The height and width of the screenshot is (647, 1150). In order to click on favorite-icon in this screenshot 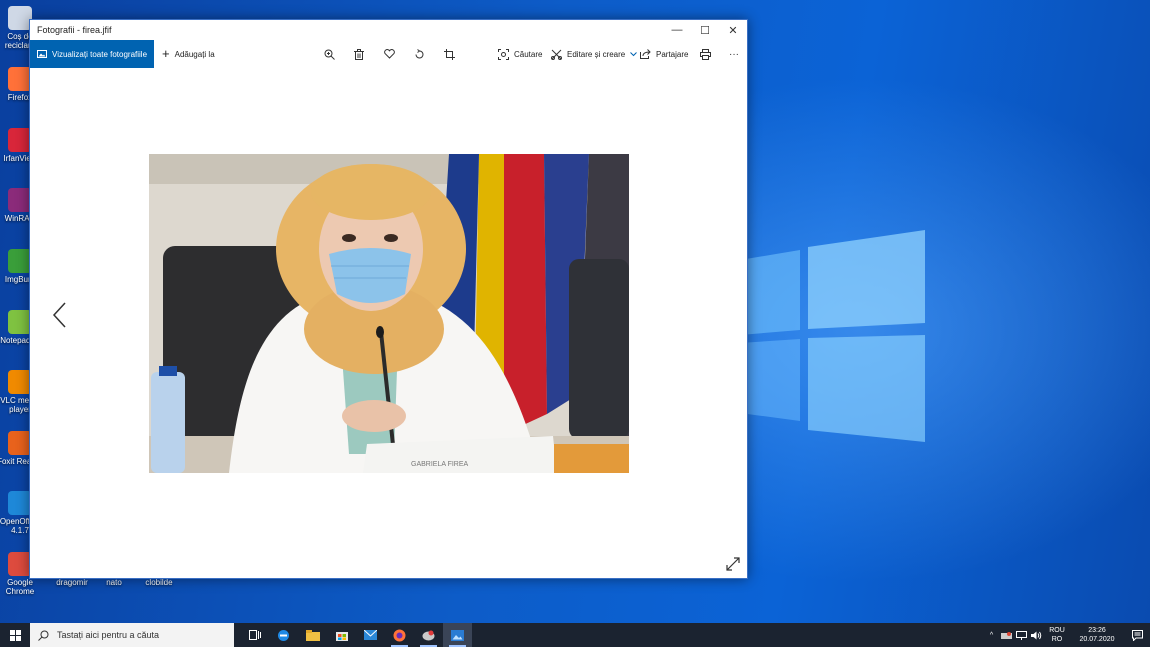, I will do `click(389, 54)`.